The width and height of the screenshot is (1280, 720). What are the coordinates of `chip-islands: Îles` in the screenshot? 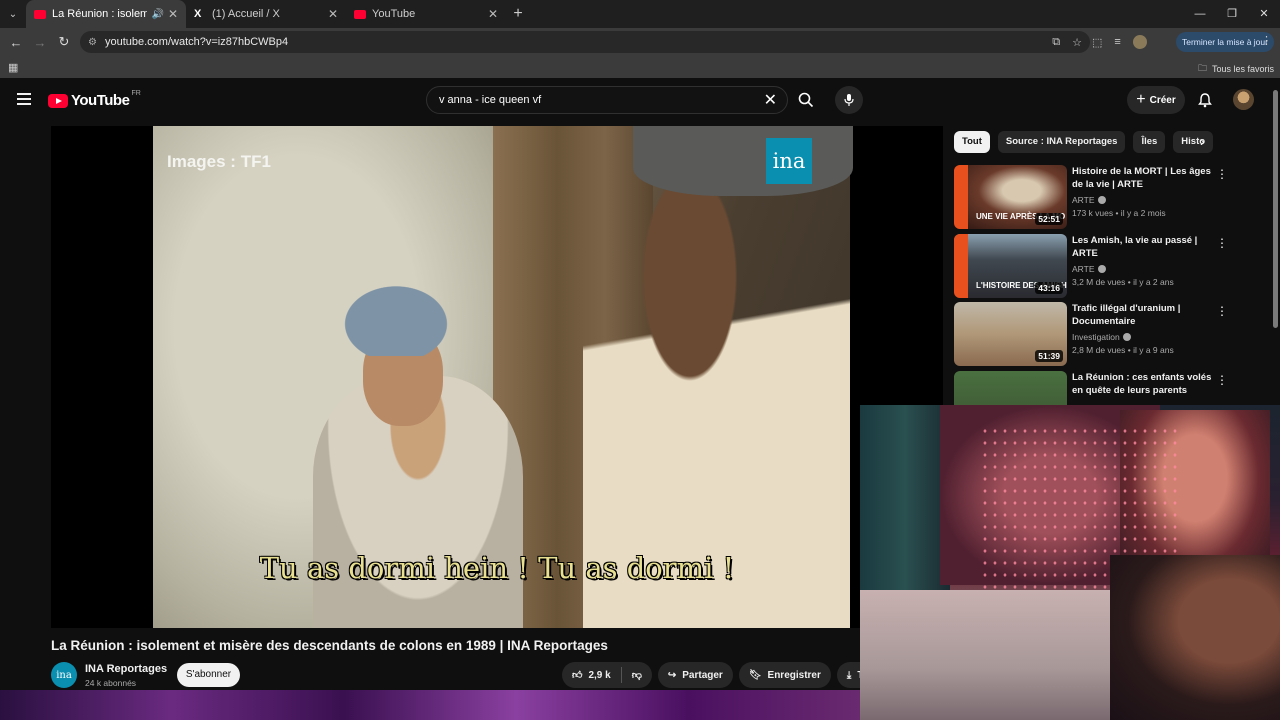 It's located at (1149, 142).